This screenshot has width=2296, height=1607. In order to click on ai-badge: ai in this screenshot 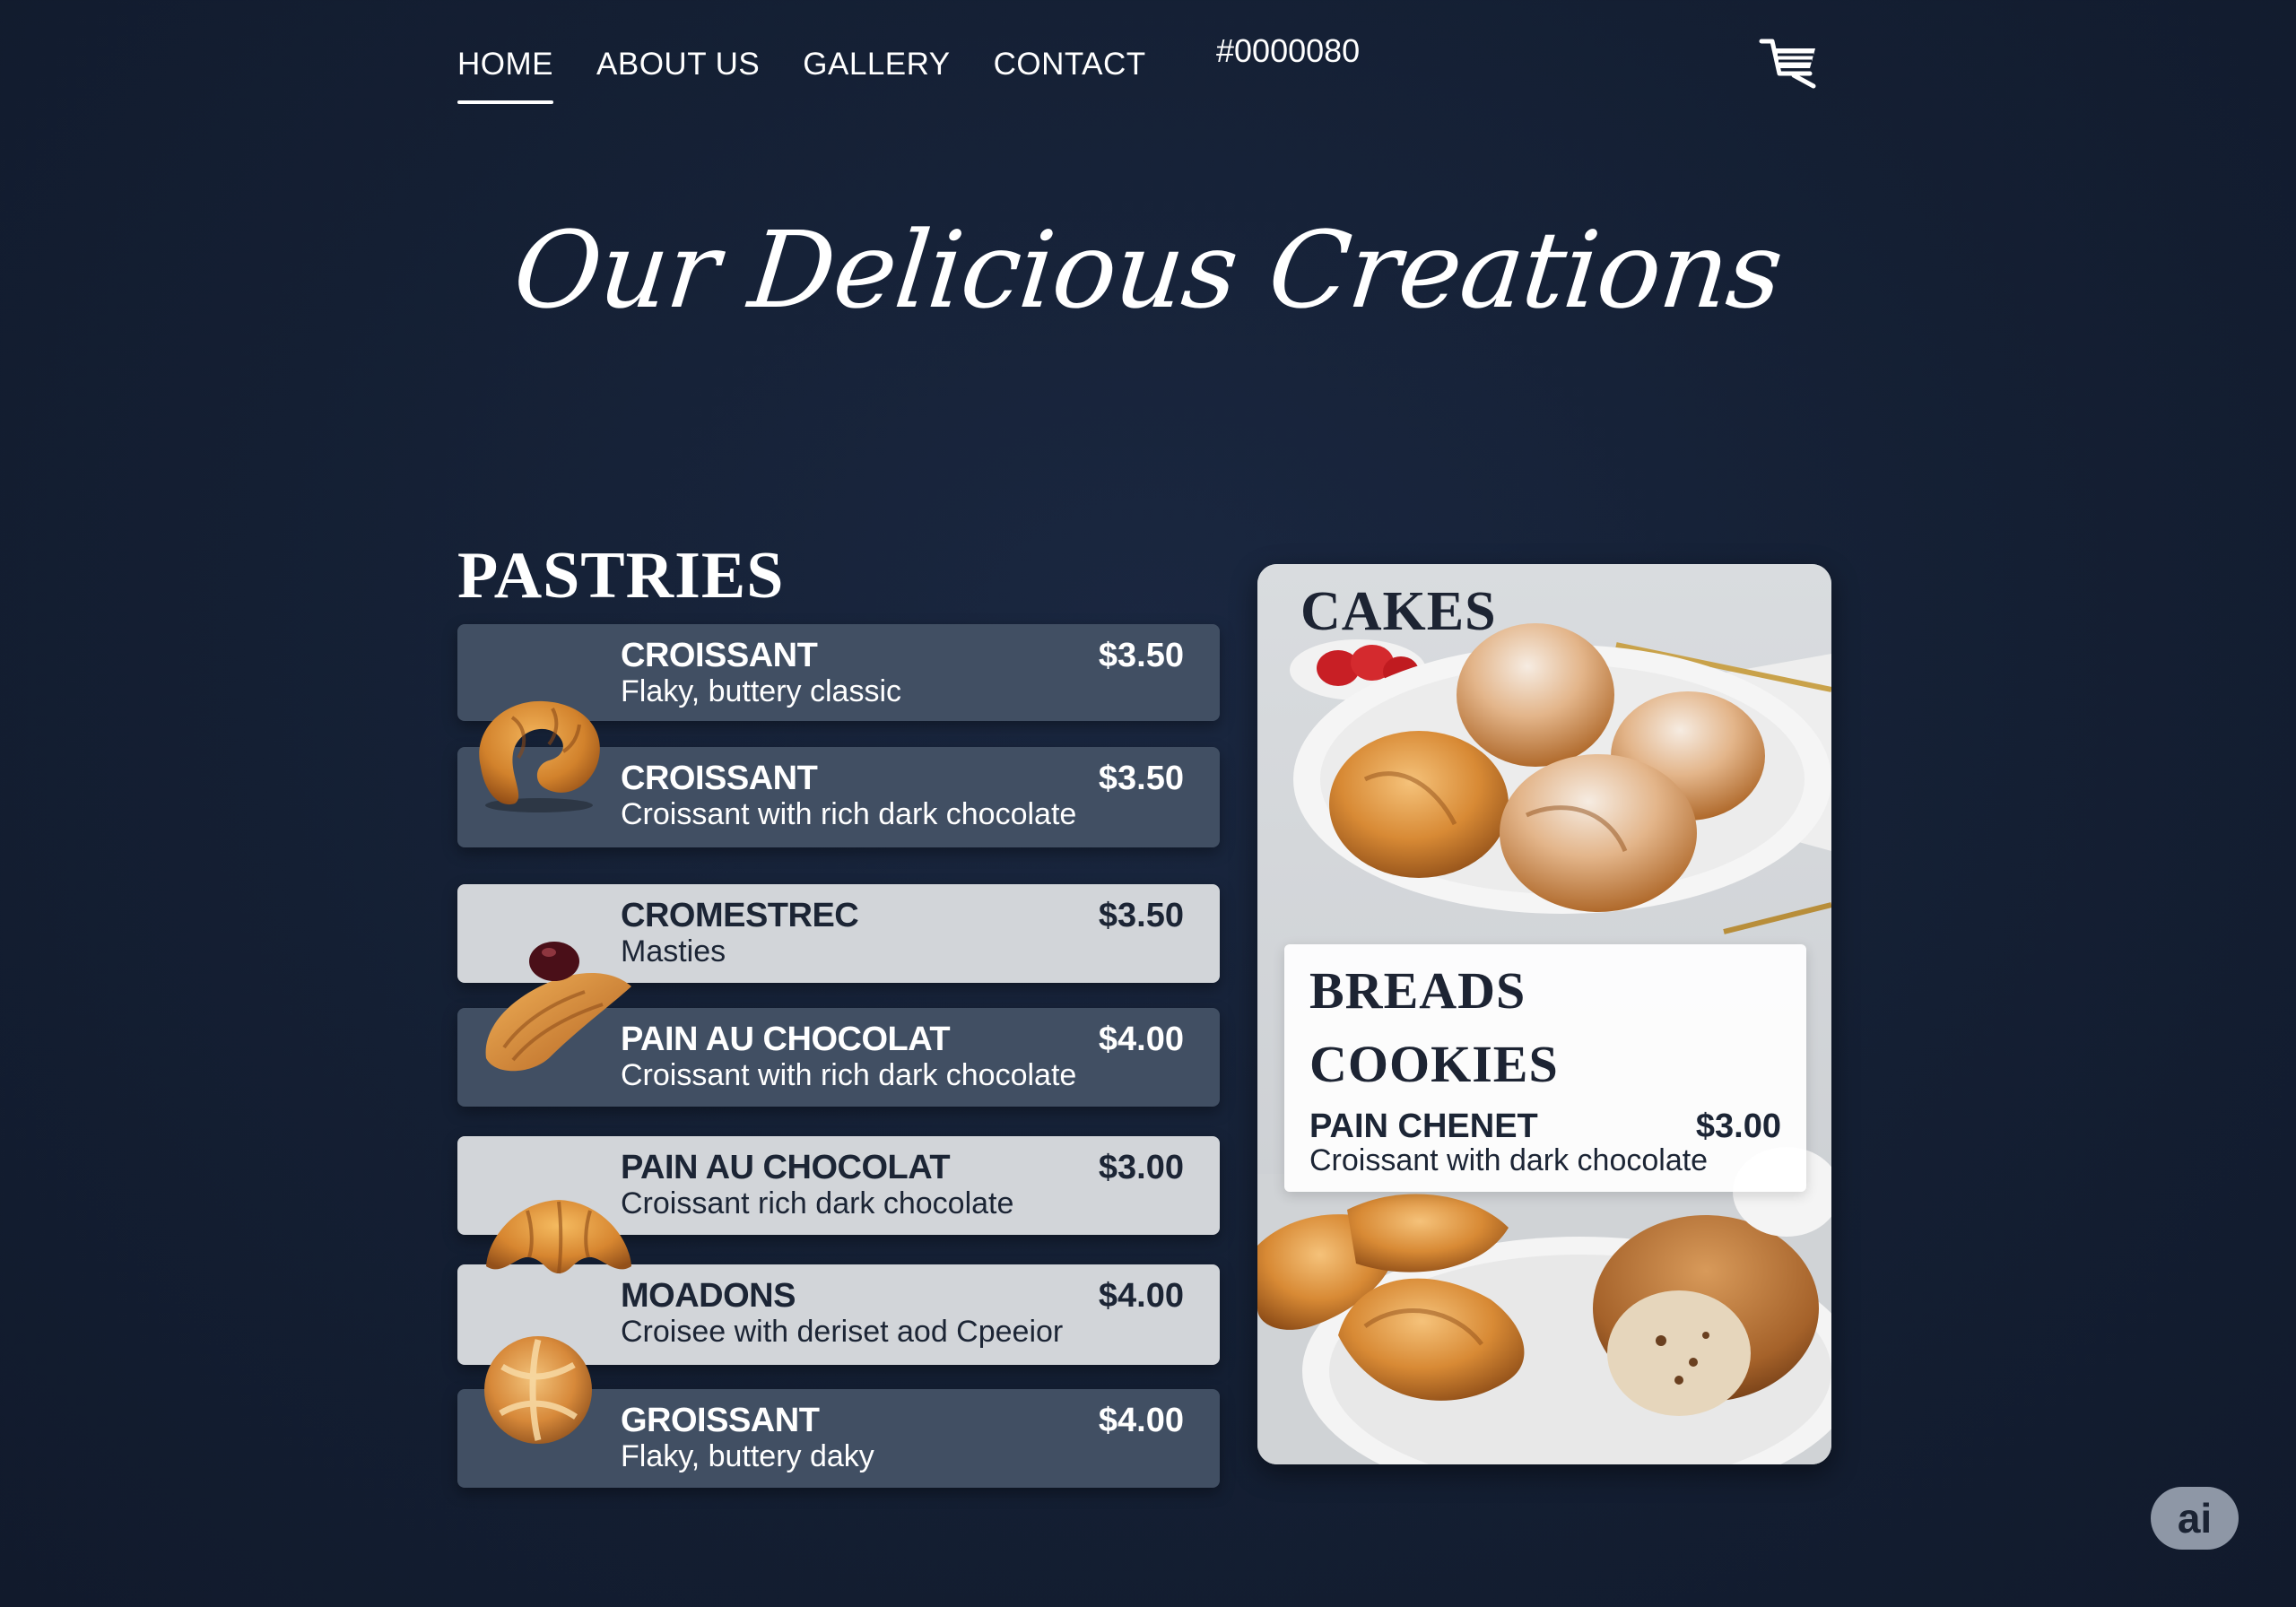, I will do `click(2195, 1519)`.